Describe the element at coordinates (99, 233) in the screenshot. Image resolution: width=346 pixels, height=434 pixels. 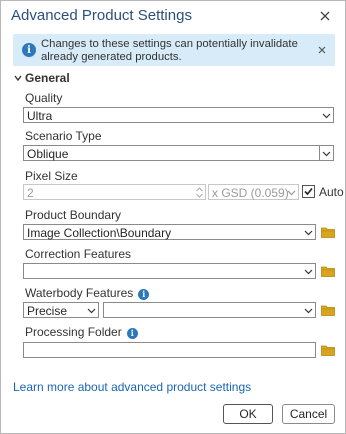
I see `product-boundary-value: Image Collection\Boundary` at that location.